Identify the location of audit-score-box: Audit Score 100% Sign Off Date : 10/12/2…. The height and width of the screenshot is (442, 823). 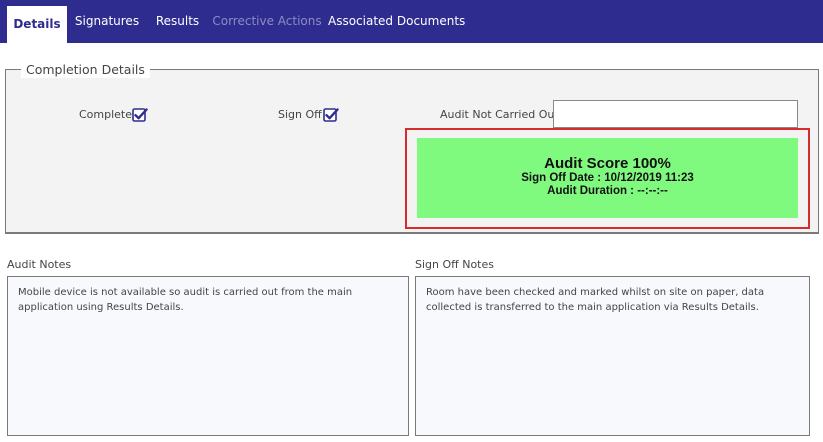
(607, 178).